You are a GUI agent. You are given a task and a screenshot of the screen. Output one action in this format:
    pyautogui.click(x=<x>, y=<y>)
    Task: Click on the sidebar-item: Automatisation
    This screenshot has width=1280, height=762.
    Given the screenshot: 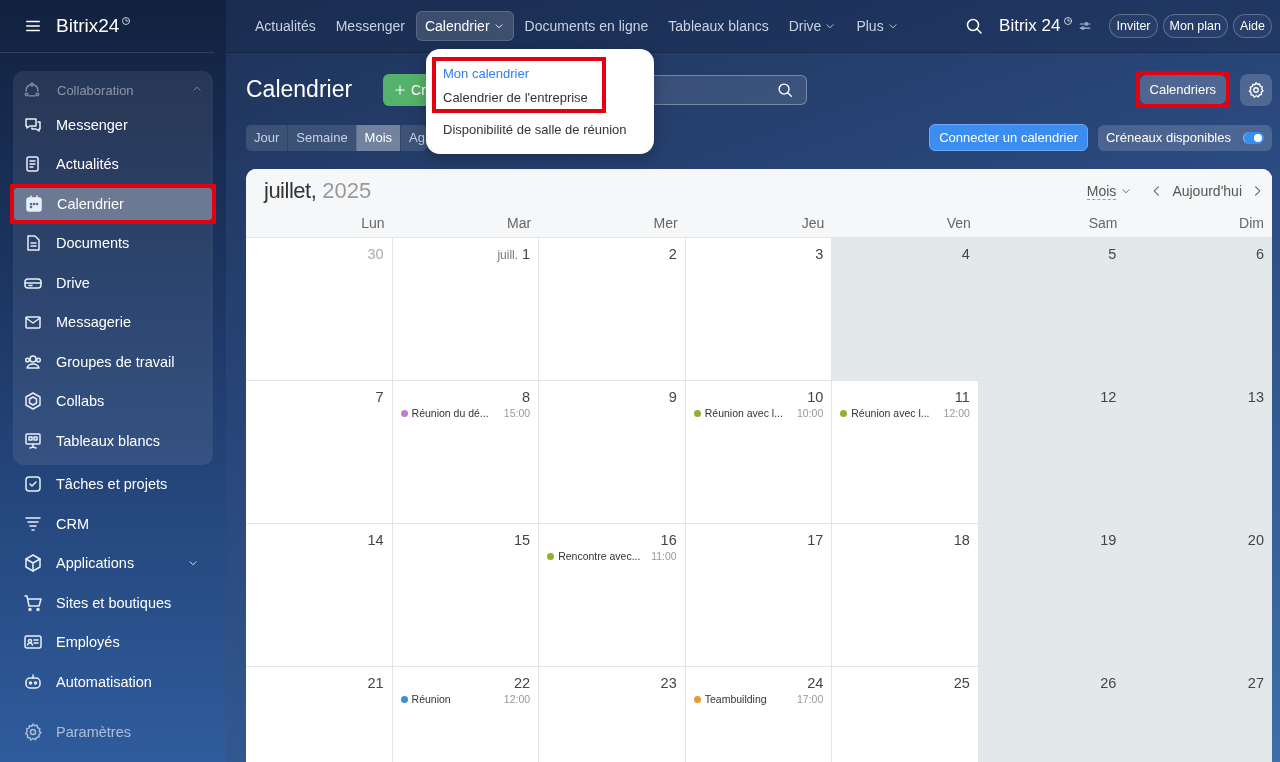 What is the action you would take?
    pyautogui.click(x=113, y=682)
    